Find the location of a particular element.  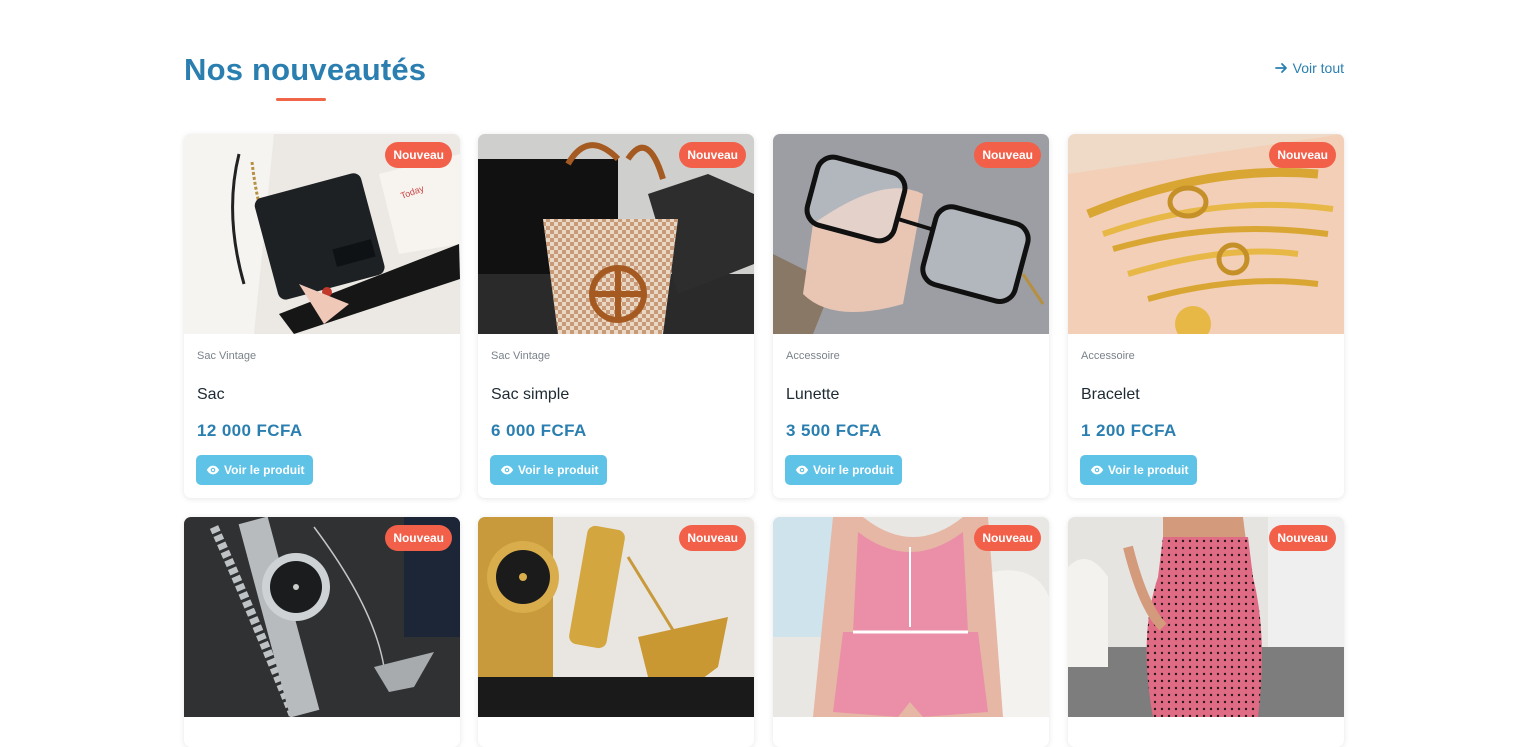

product-name: Sac is located at coordinates (211, 394).